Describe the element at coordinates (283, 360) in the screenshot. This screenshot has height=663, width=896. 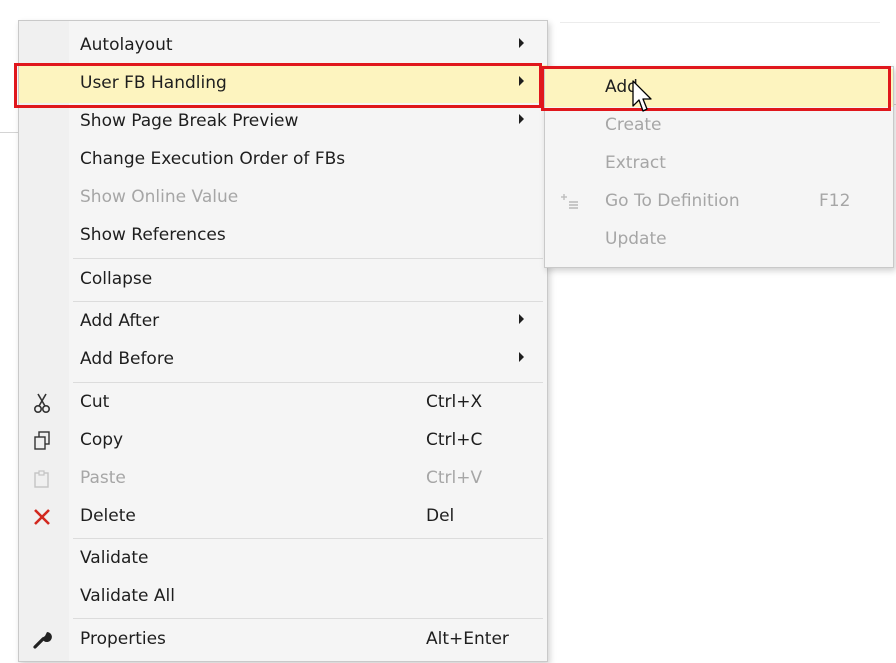
I see `menu-item-add-before: Add Before` at that location.